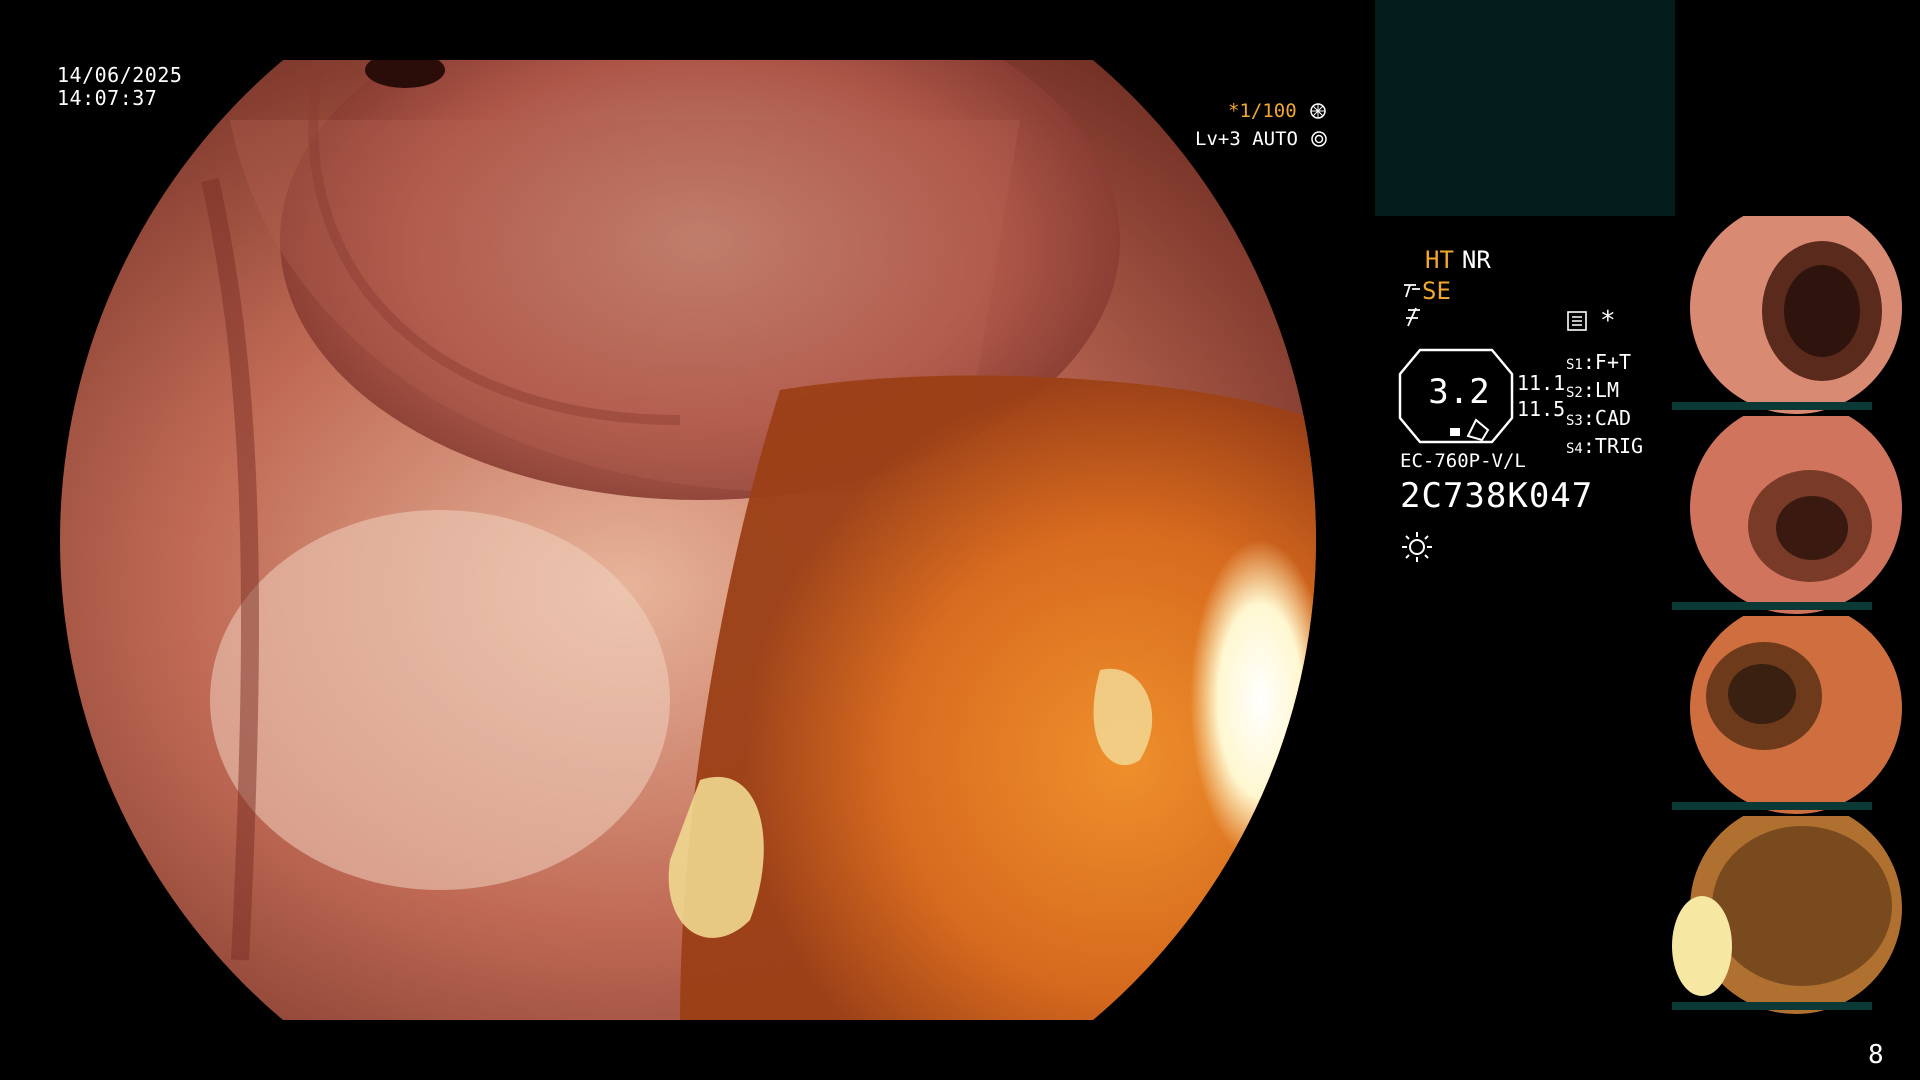 This screenshot has width=1920, height=1080. What do you see at coordinates (1605, 446) in the screenshot?
I see `switch-4: S4:TRIG` at bounding box center [1605, 446].